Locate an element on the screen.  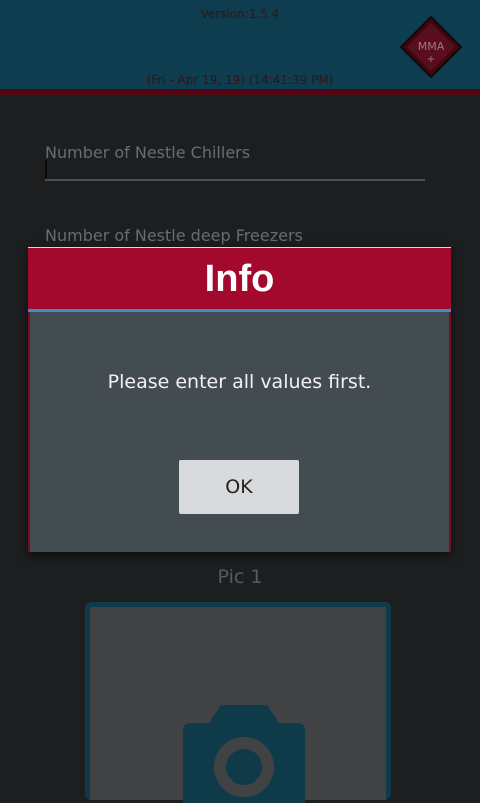
dialog-divider is located at coordinates (239, 310).